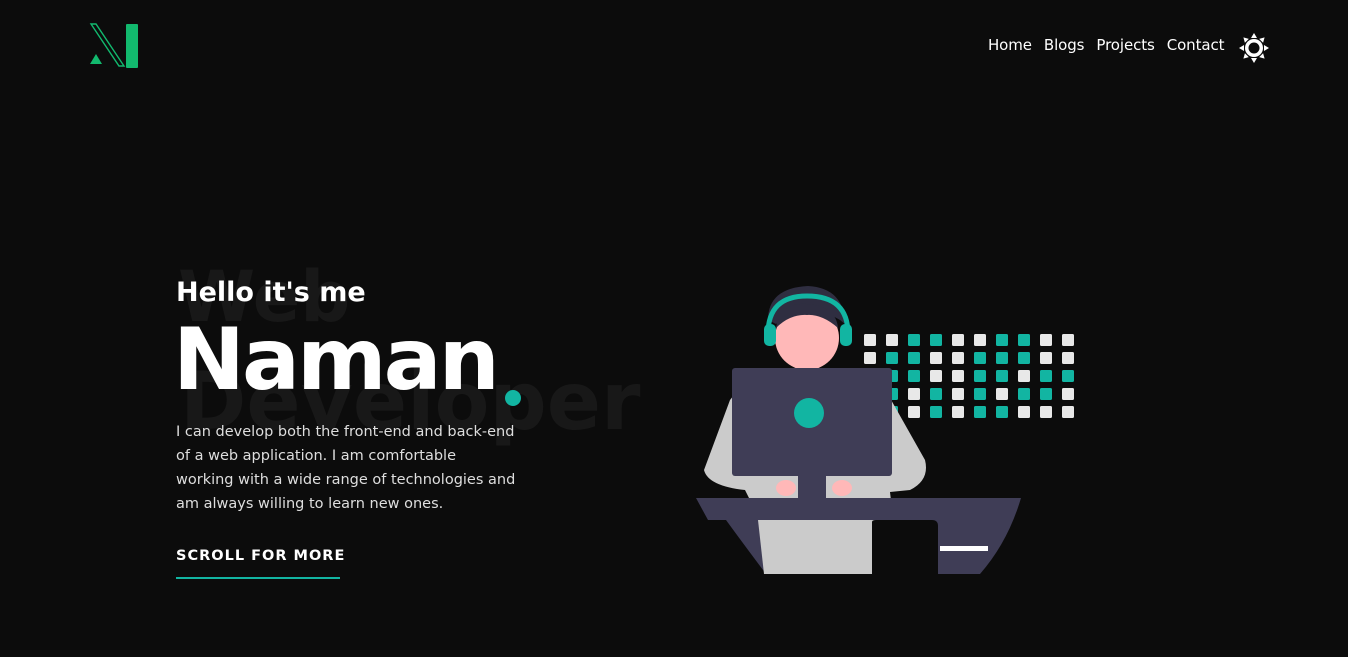  Describe the element at coordinates (1125, 45) in the screenshot. I see `nav-projects: Projects` at that location.